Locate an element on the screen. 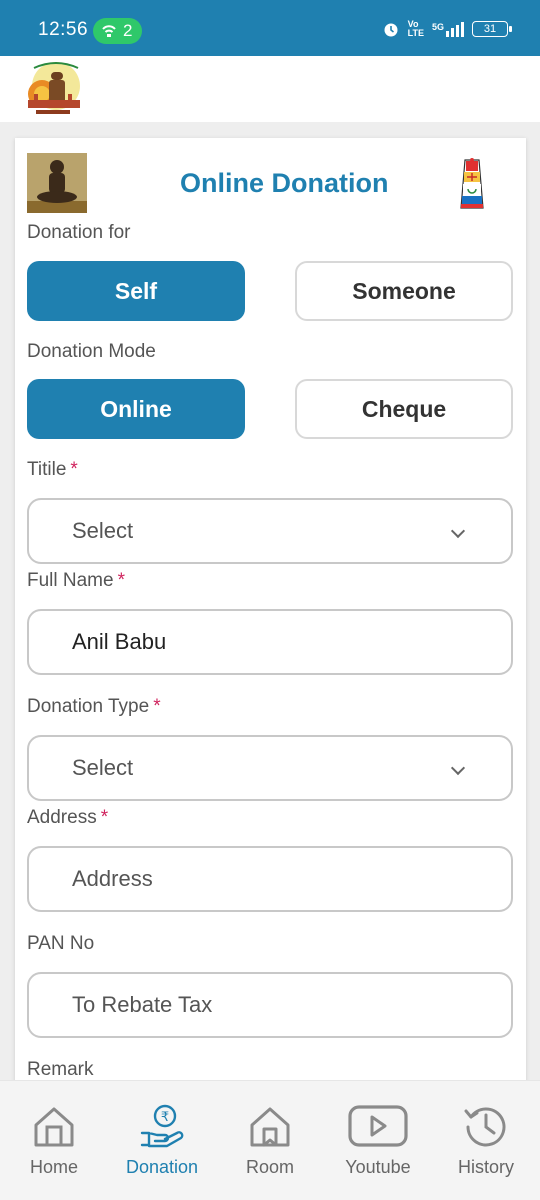  donation-mode-cheque-button: Cheque is located at coordinates (404, 409).